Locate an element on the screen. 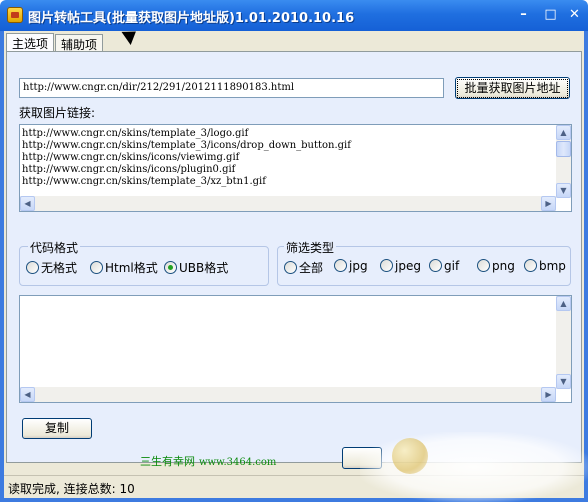  maximize-button: □ is located at coordinates (550, 15).